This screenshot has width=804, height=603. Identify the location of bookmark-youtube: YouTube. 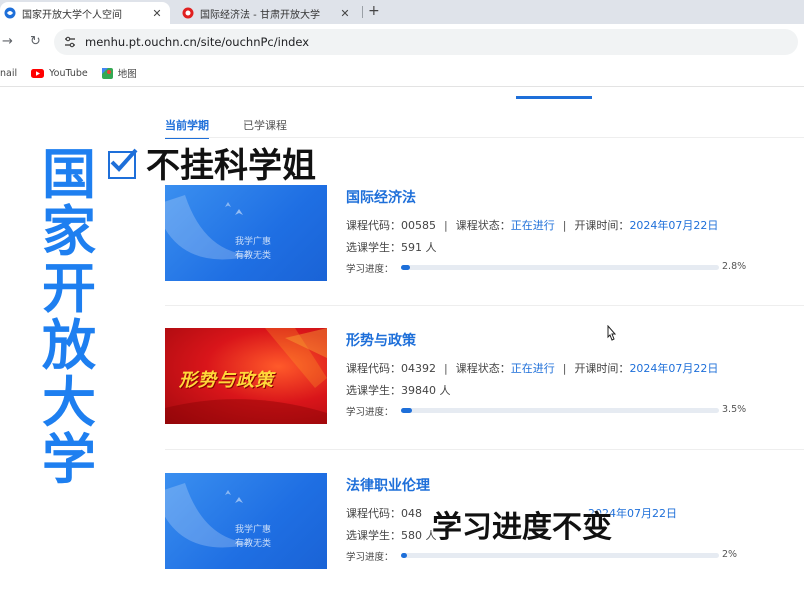
(59, 73).